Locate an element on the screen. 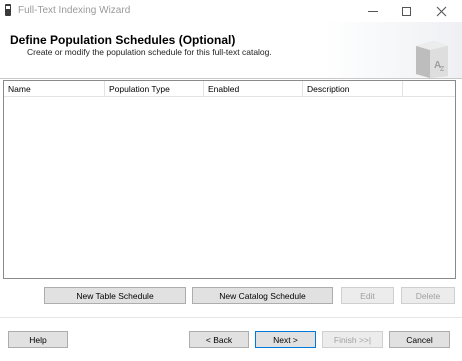 Image resolution: width=462 pixels, height=361 pixels. book-az-icon: A Z is located at coordinates (432, 59).